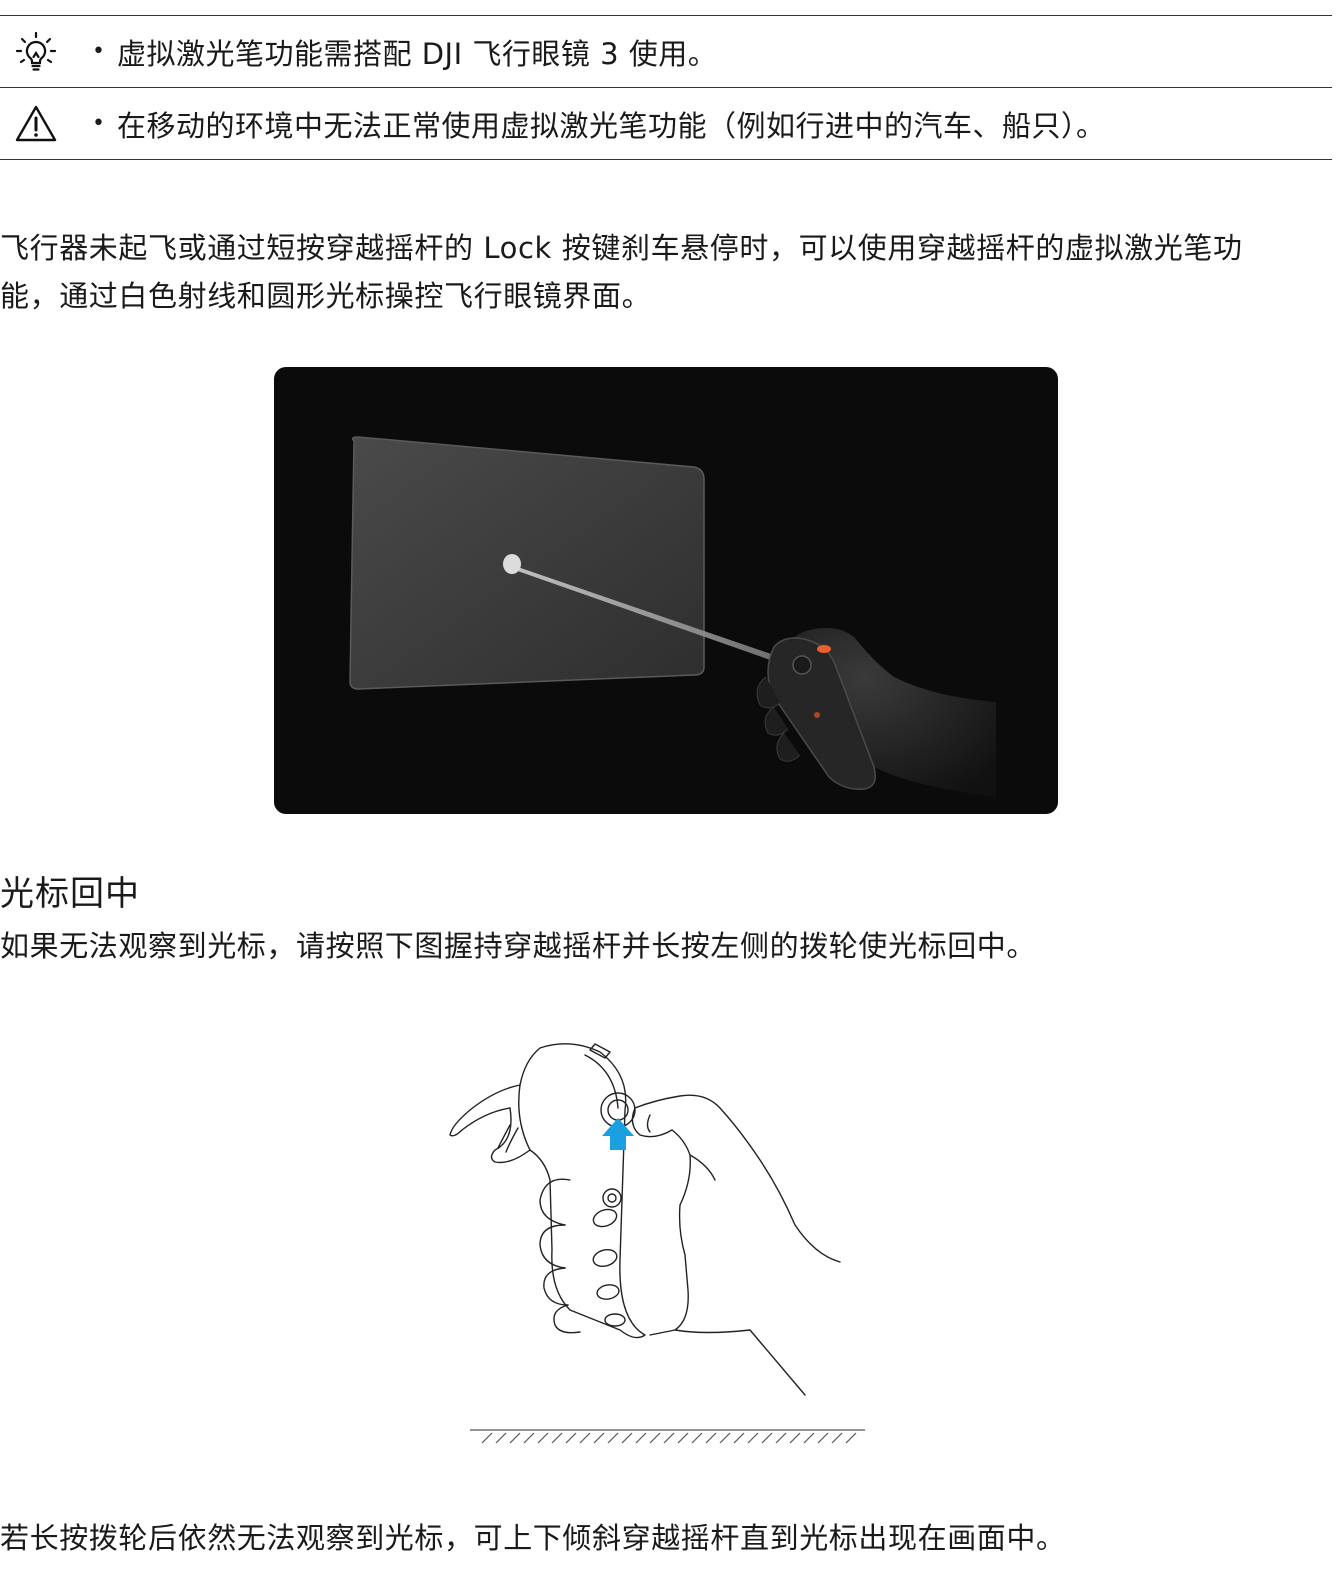  I want to click on note-text-tip: 虚拟激光笔功能需搭配 DJI 飞行眼镜 3 使用。, so click(417, 53).